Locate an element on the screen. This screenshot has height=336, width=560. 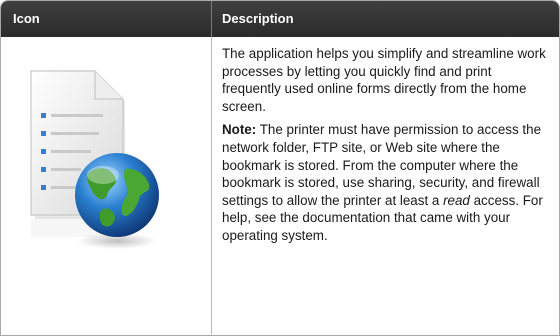
table-header-row: Icon Description is located at coordinates (280, 19).